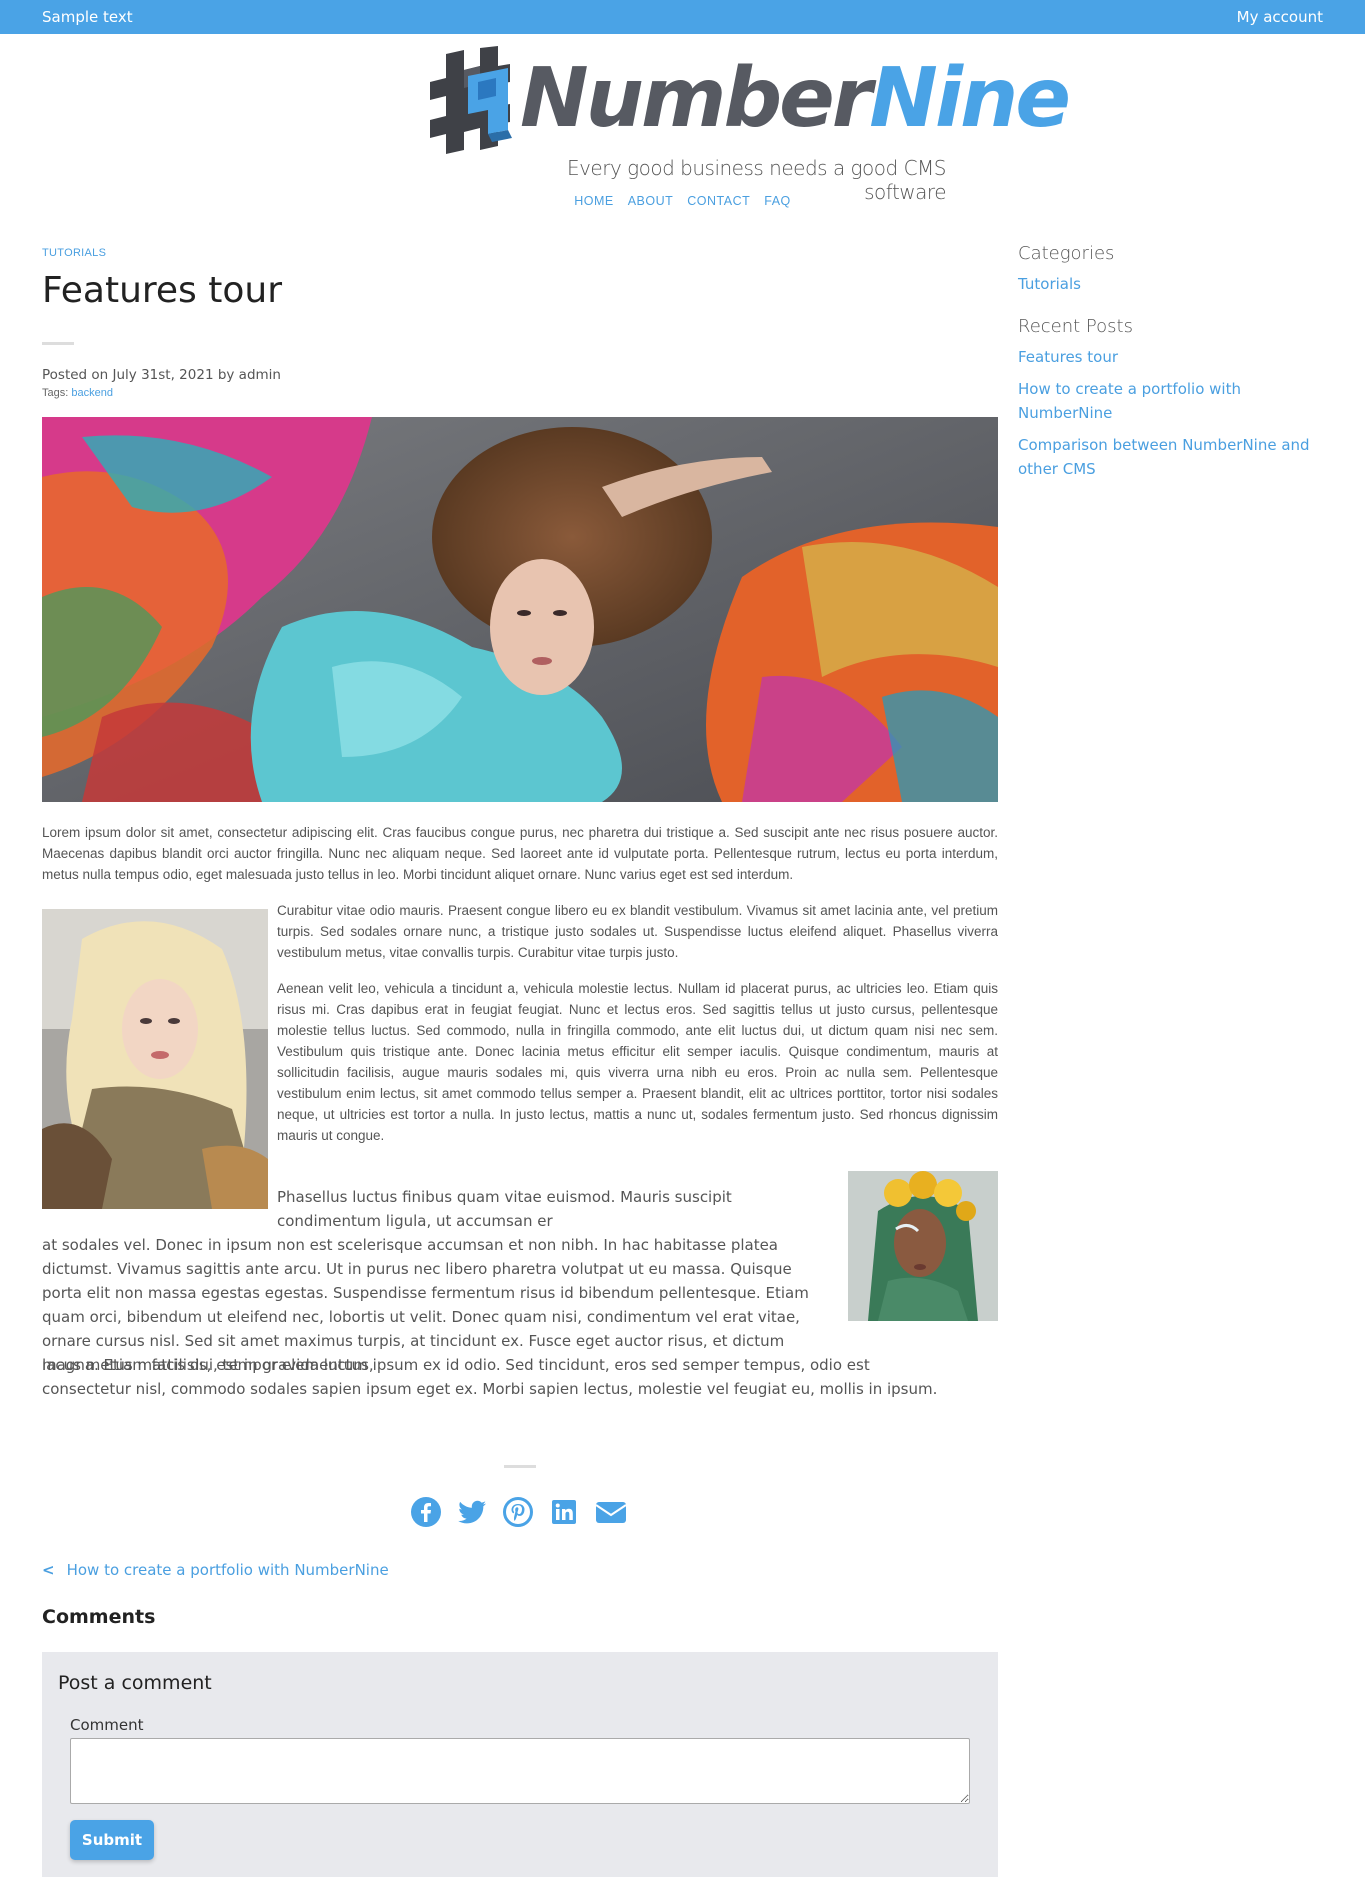 The height and width of the screenshot is (1895, 1365). I want to click on flower-crown-woman-image, so click(923, 1246).